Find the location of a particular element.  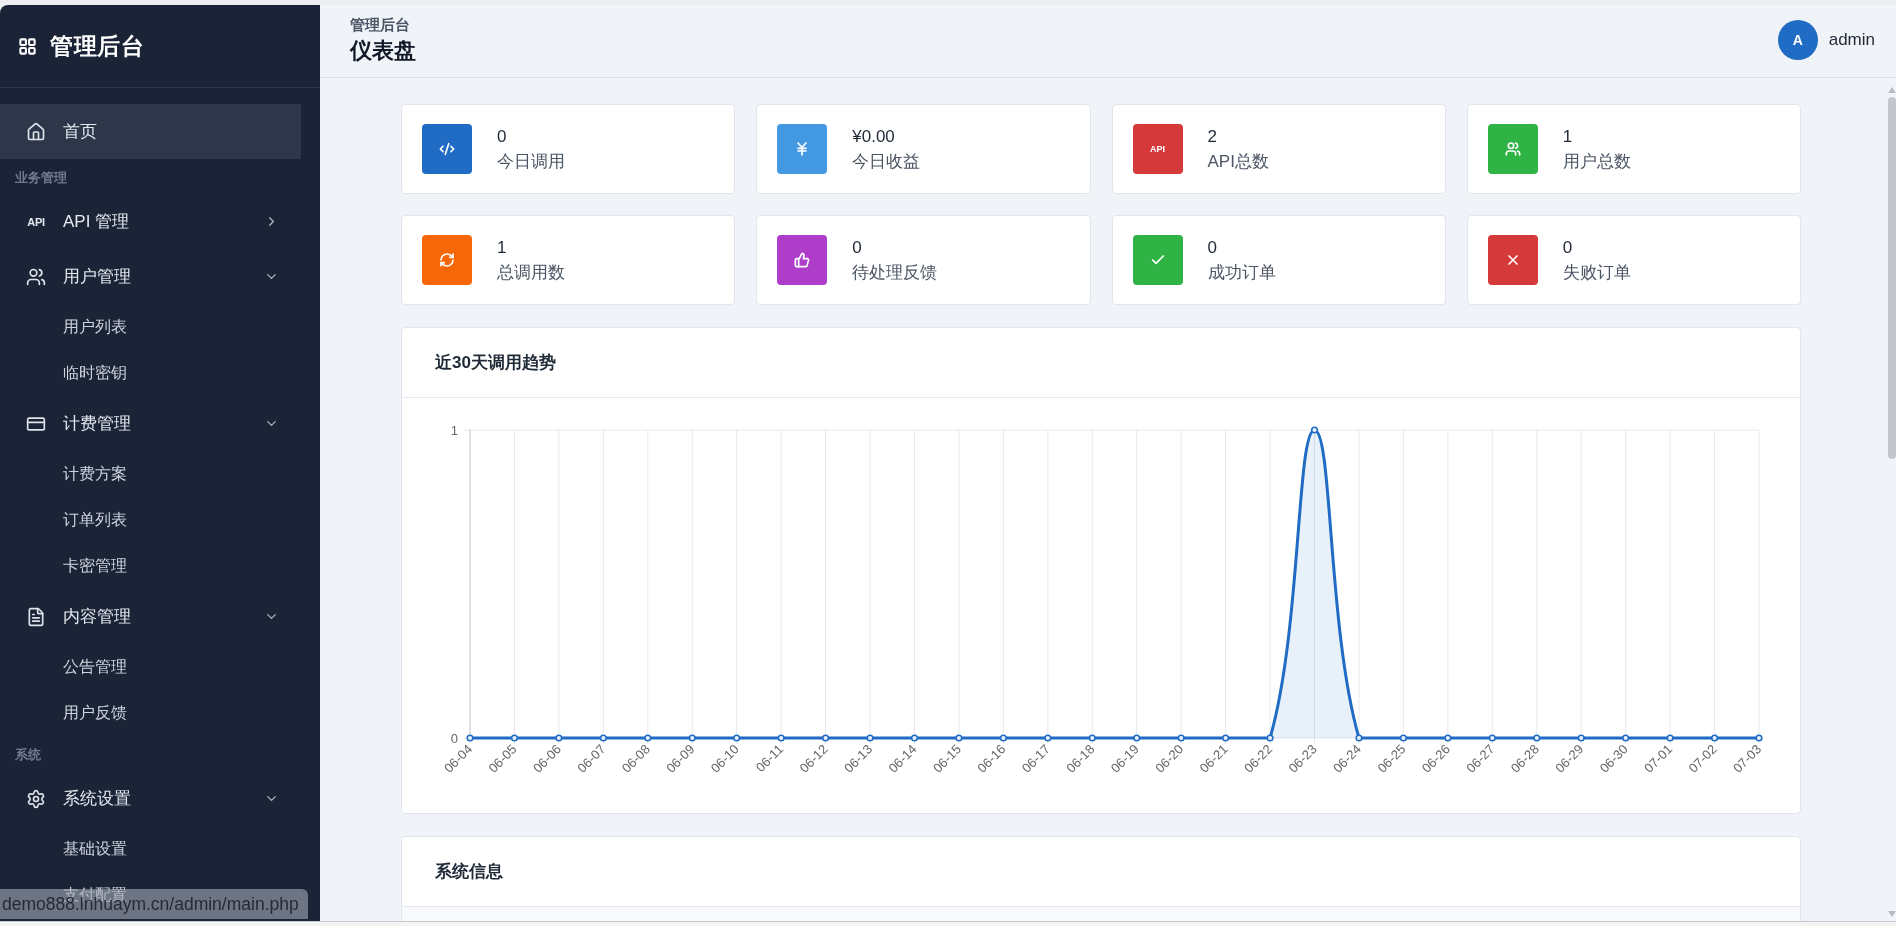

y-axis-label: 1 is located at coordinates (454, 430).